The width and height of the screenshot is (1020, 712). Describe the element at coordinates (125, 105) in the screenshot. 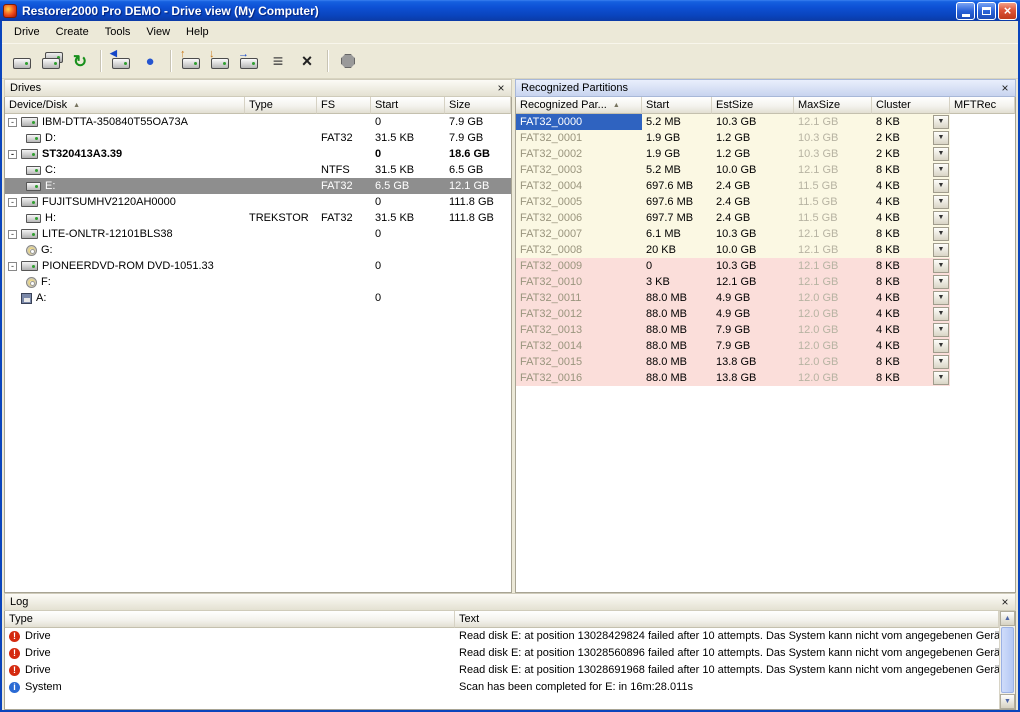

I see `column-header-device-disk: Device/Disk ▲` at that location.